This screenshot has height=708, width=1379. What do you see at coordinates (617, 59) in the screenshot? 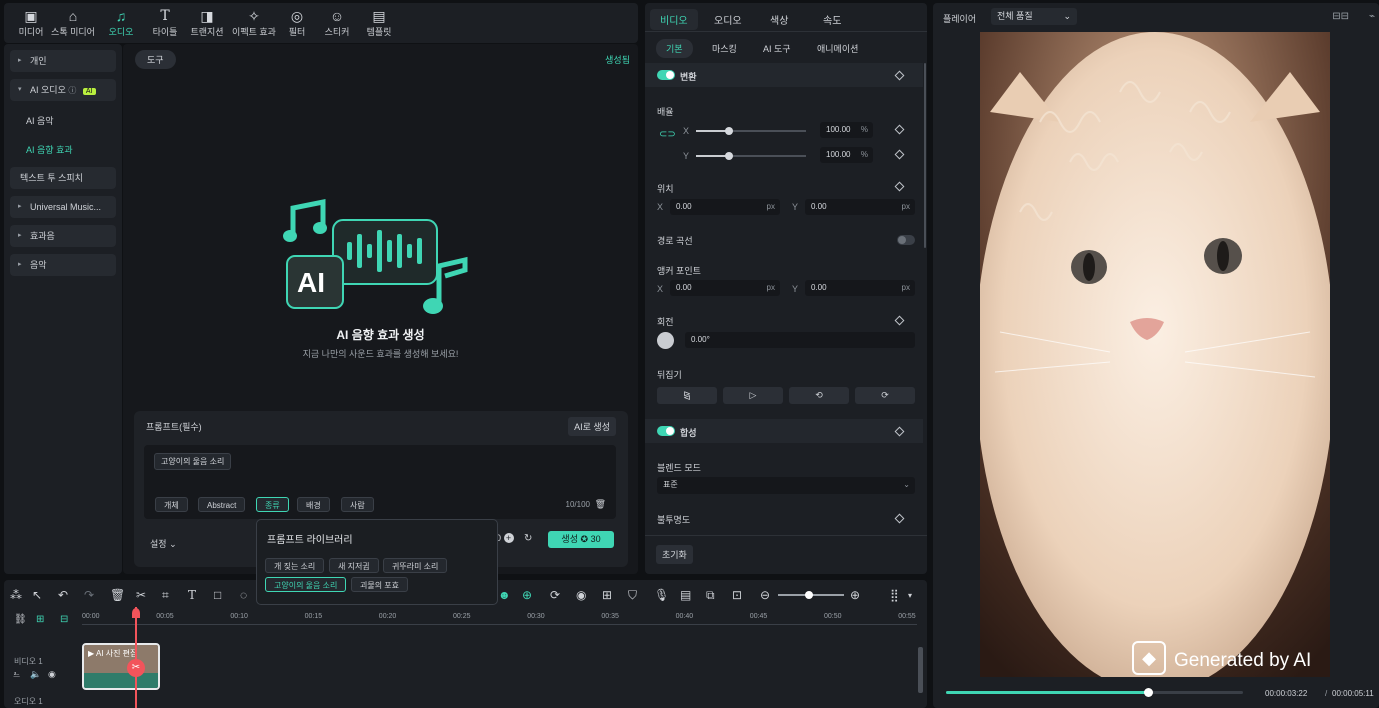
I see `generated-link: 생성됨` at bounding box center [617, 59].